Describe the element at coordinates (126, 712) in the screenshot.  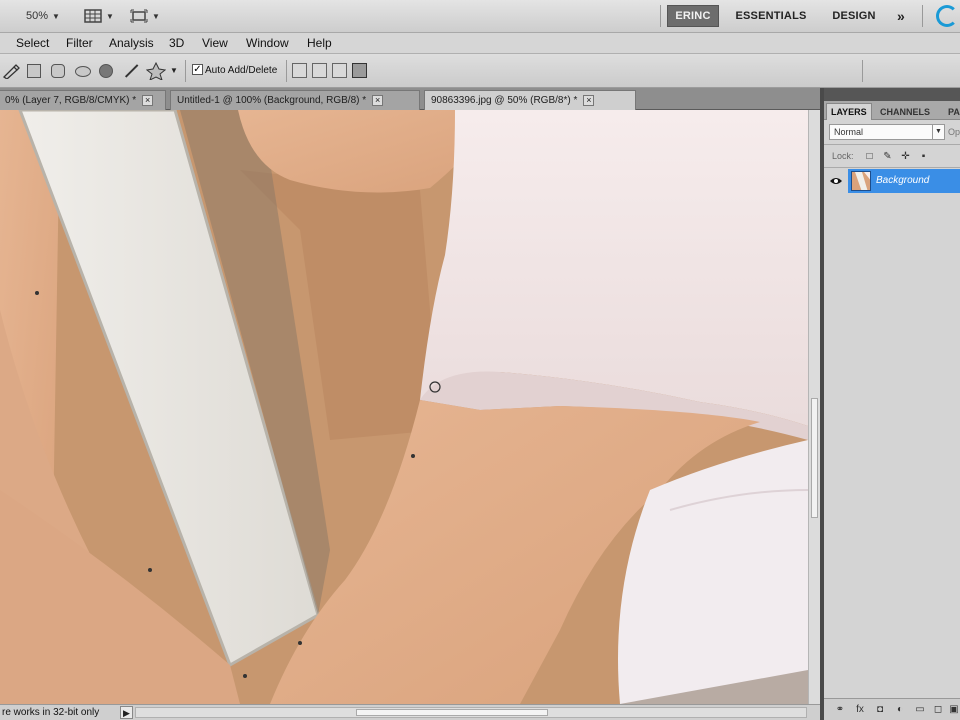
I see `status-menu-arrow-icon: ▶` at that location.